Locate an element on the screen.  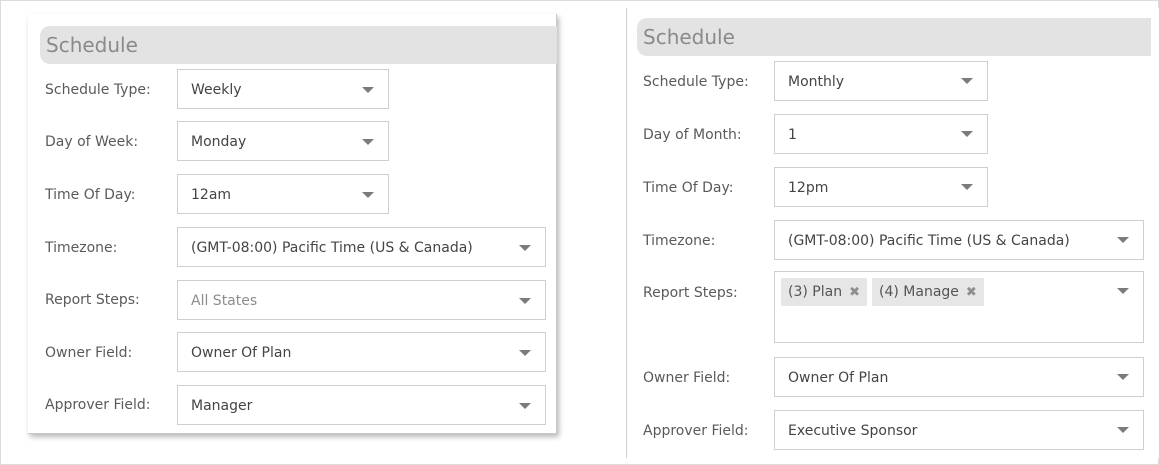
day-of-month-select: 1 is located at coordinates (881, 134).